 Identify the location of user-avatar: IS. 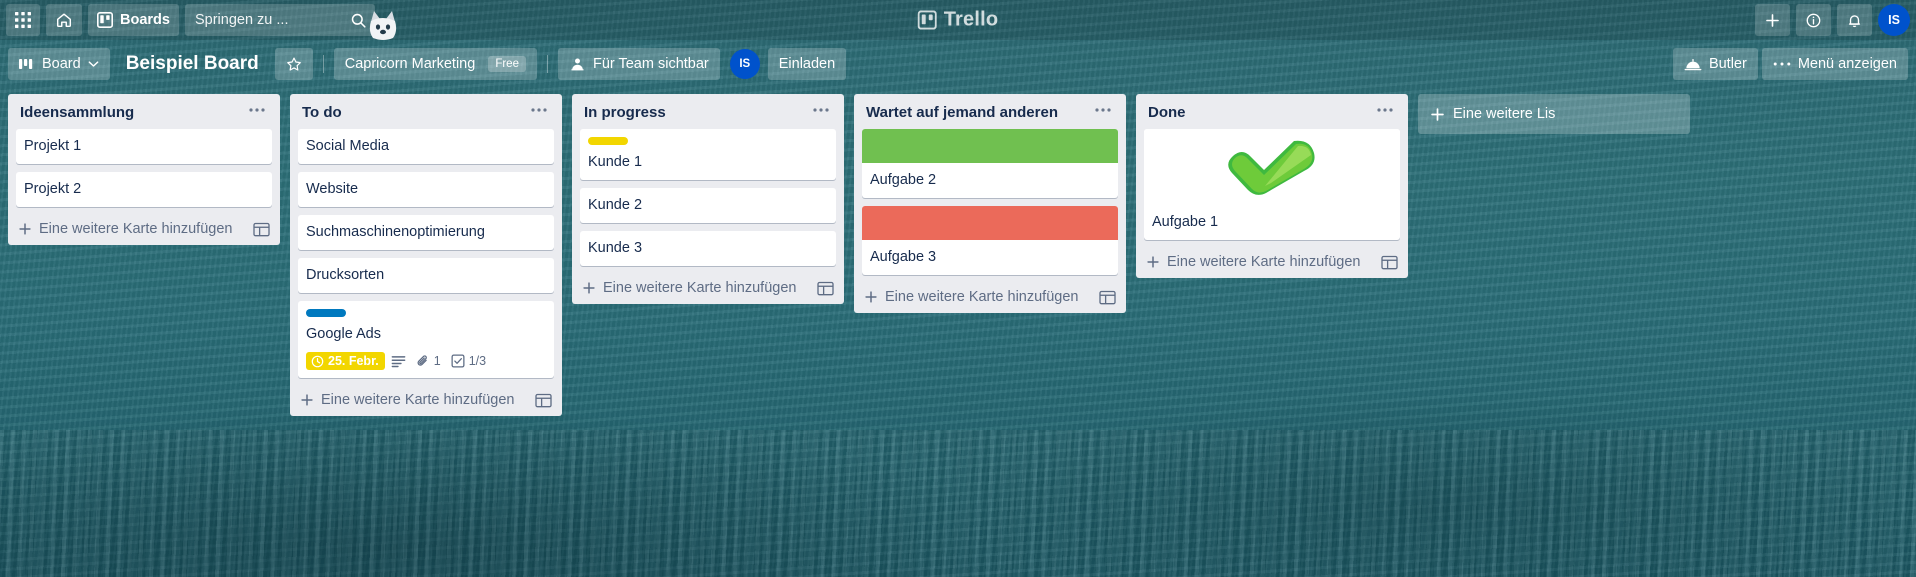
(1894, 20).